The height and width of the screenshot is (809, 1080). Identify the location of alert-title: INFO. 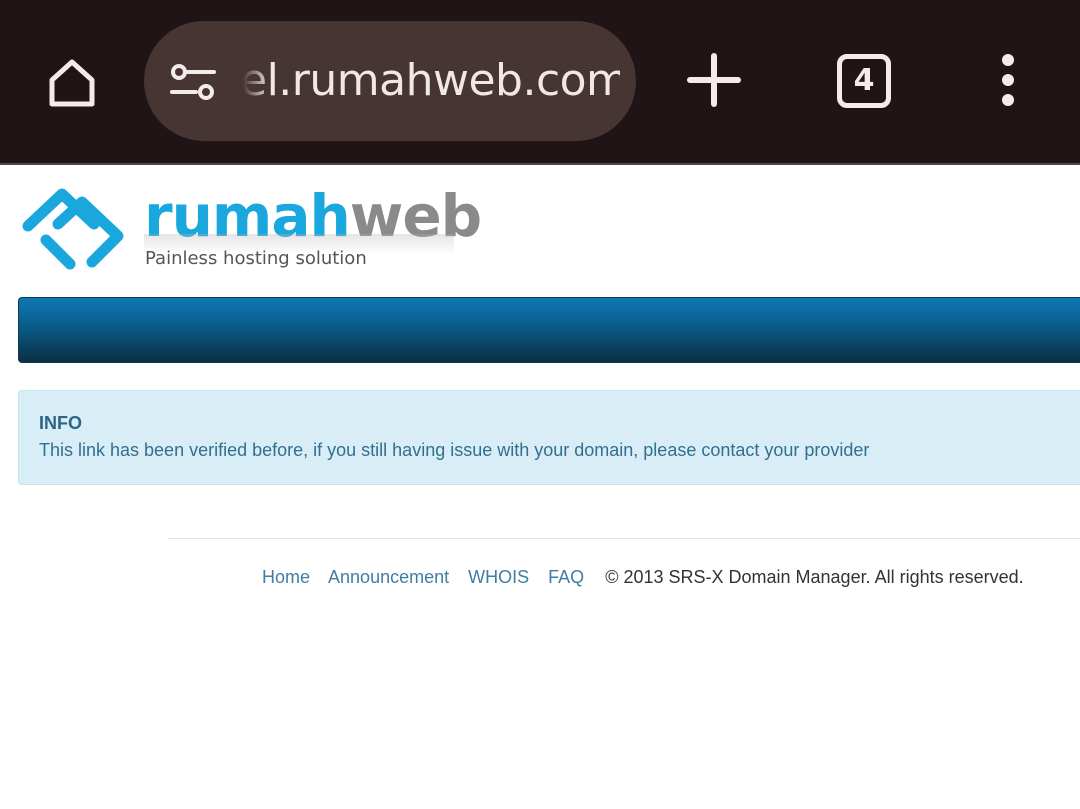
(60, 423).